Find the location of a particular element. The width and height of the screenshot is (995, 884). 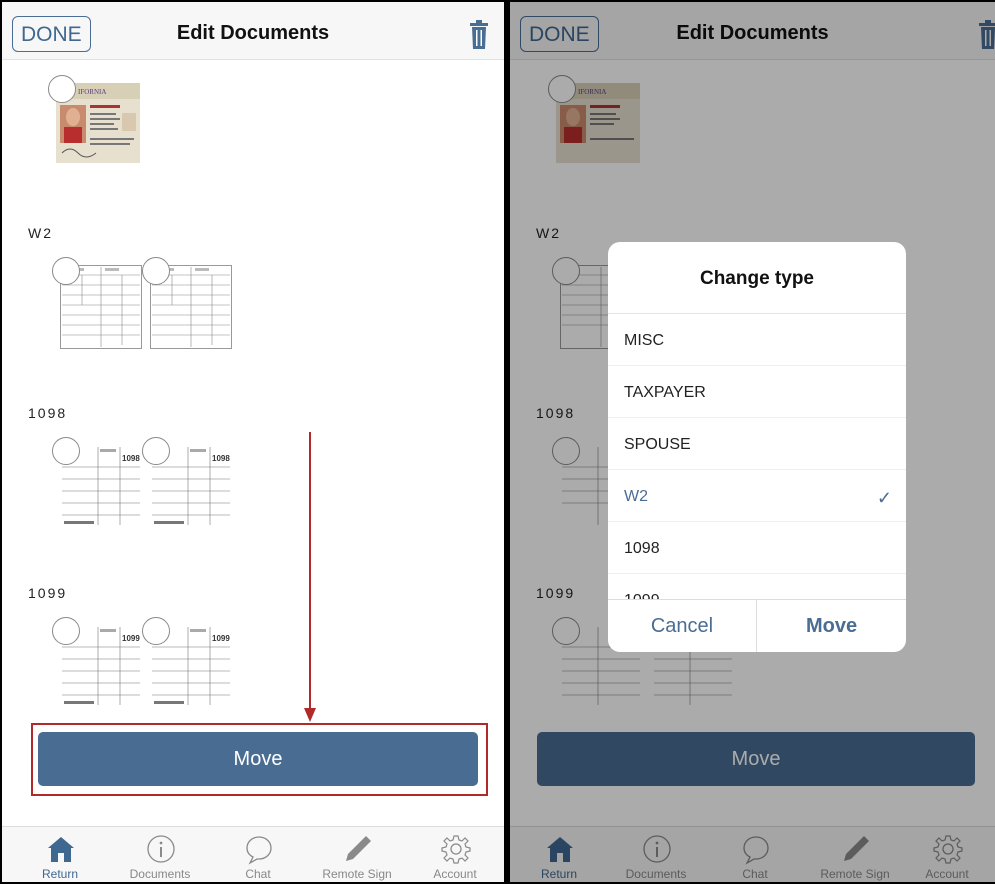

type-option-selected: W2 ✓ is located at coordinates (757, 496).